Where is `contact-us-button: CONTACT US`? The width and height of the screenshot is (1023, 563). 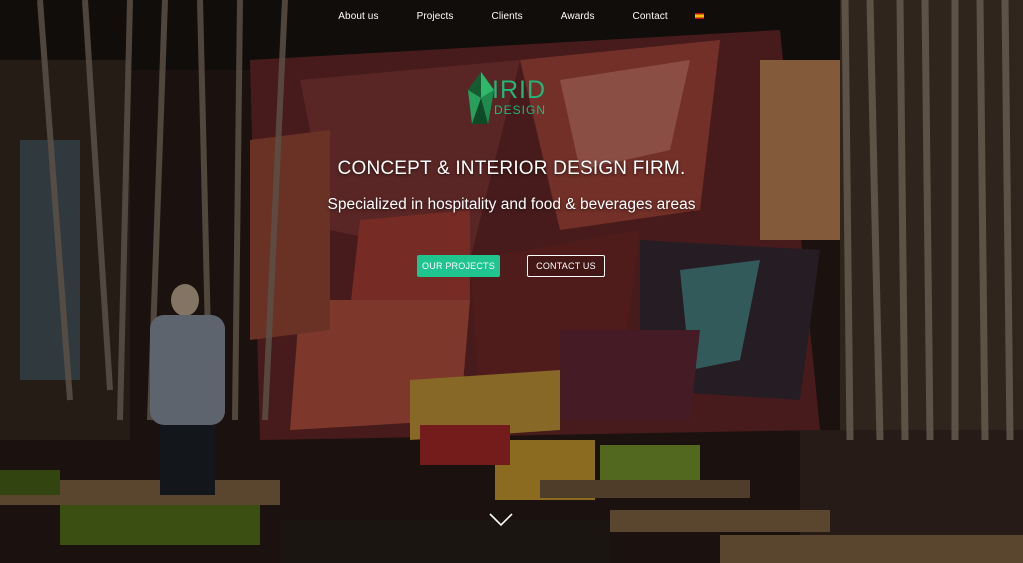 contact-us-button: CONTACT US is located at coordinates (566, 266).